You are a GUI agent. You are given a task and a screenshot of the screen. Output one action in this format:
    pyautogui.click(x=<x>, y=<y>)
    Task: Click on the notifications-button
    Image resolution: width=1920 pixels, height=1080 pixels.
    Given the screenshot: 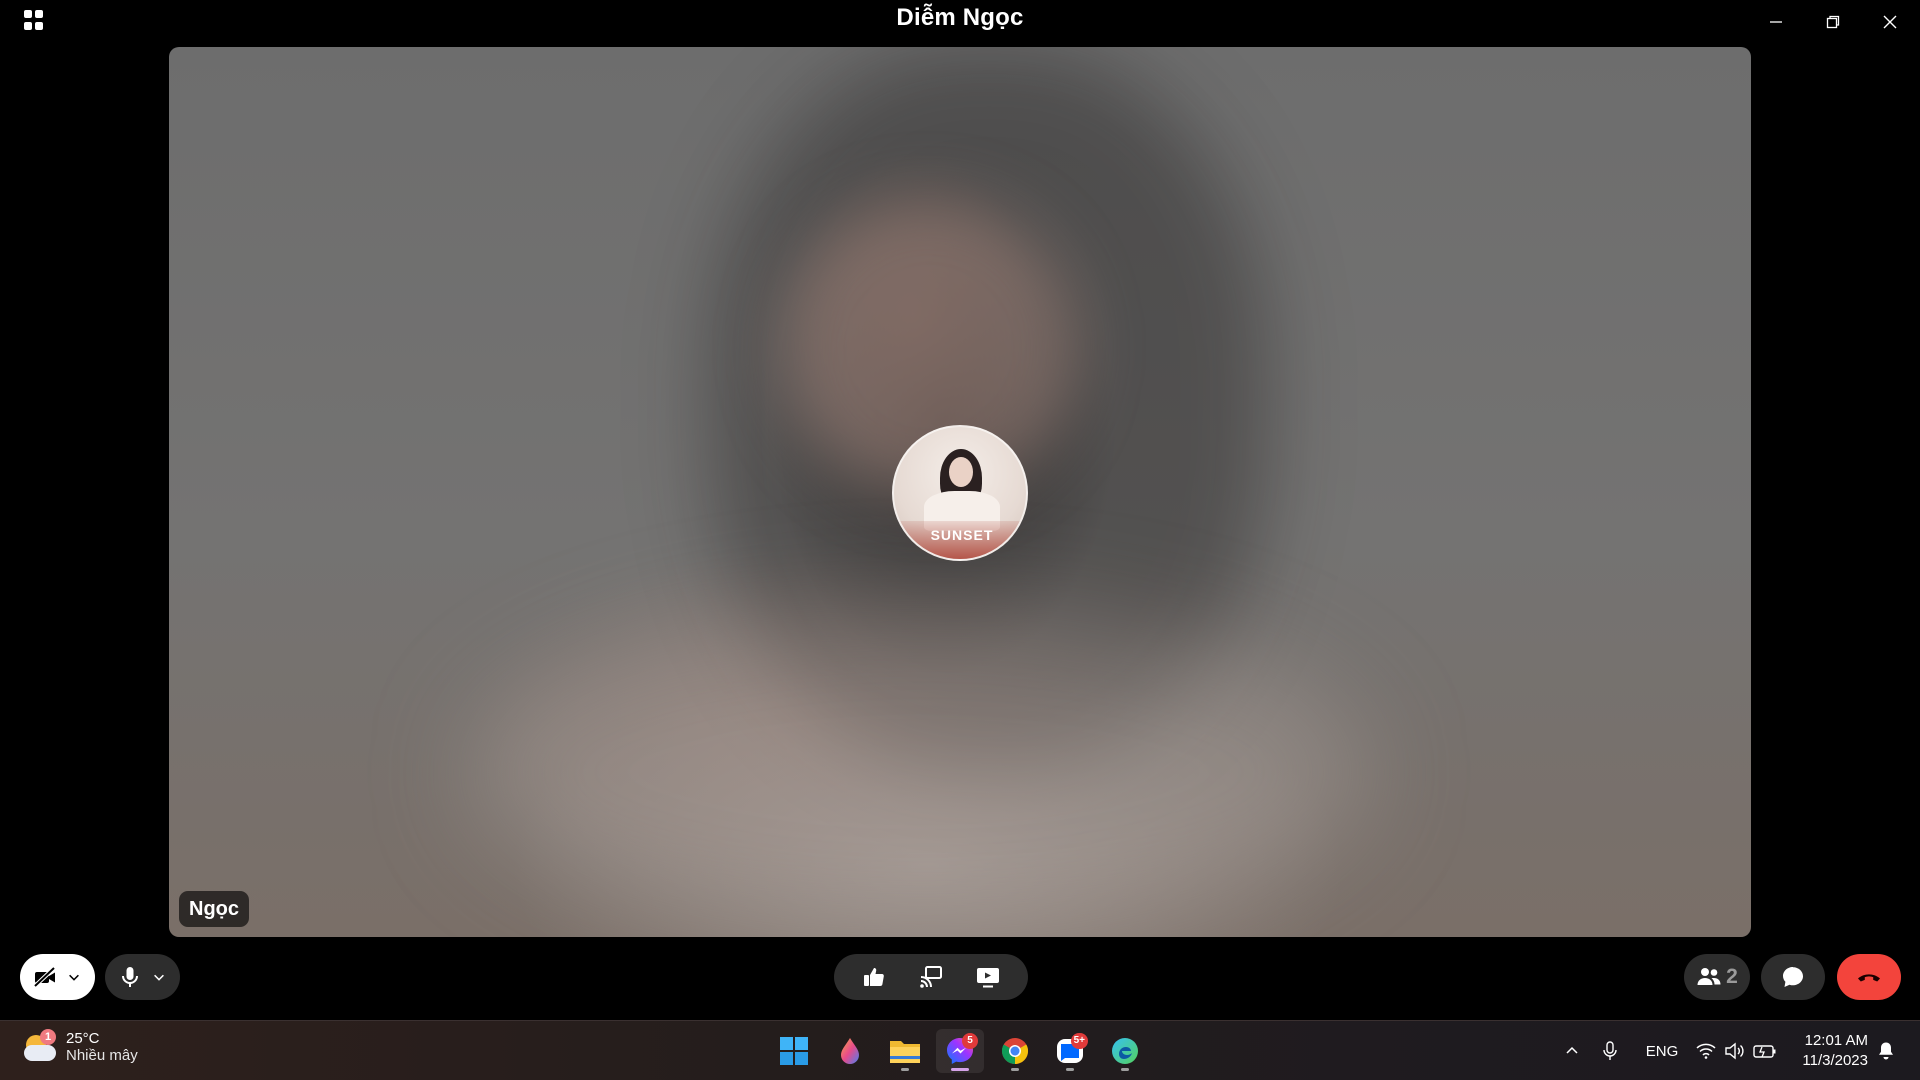 What is the action you would take?
    pyautogui.click(x=1886, y=1051)
    